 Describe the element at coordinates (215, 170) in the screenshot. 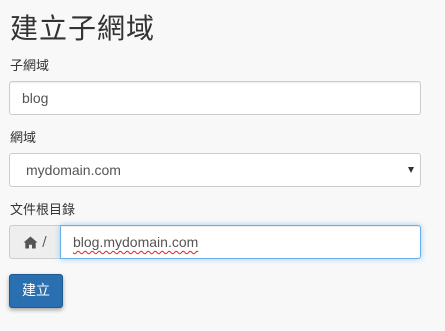

I see `domain-select: mydomain.com` at that location.